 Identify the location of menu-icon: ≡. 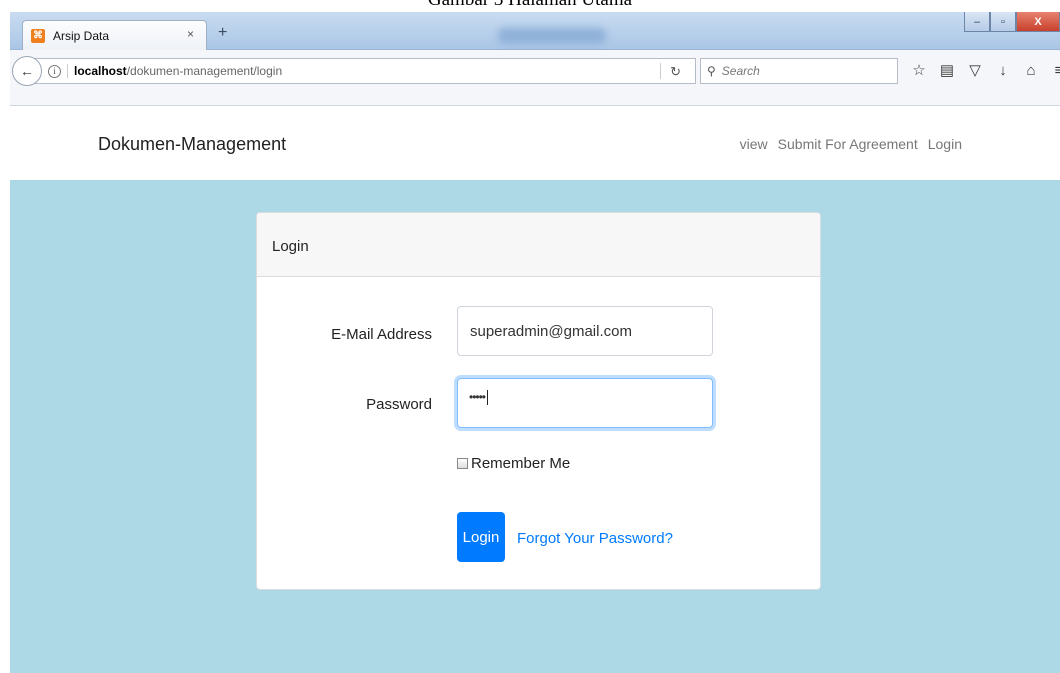
(1055, 70).